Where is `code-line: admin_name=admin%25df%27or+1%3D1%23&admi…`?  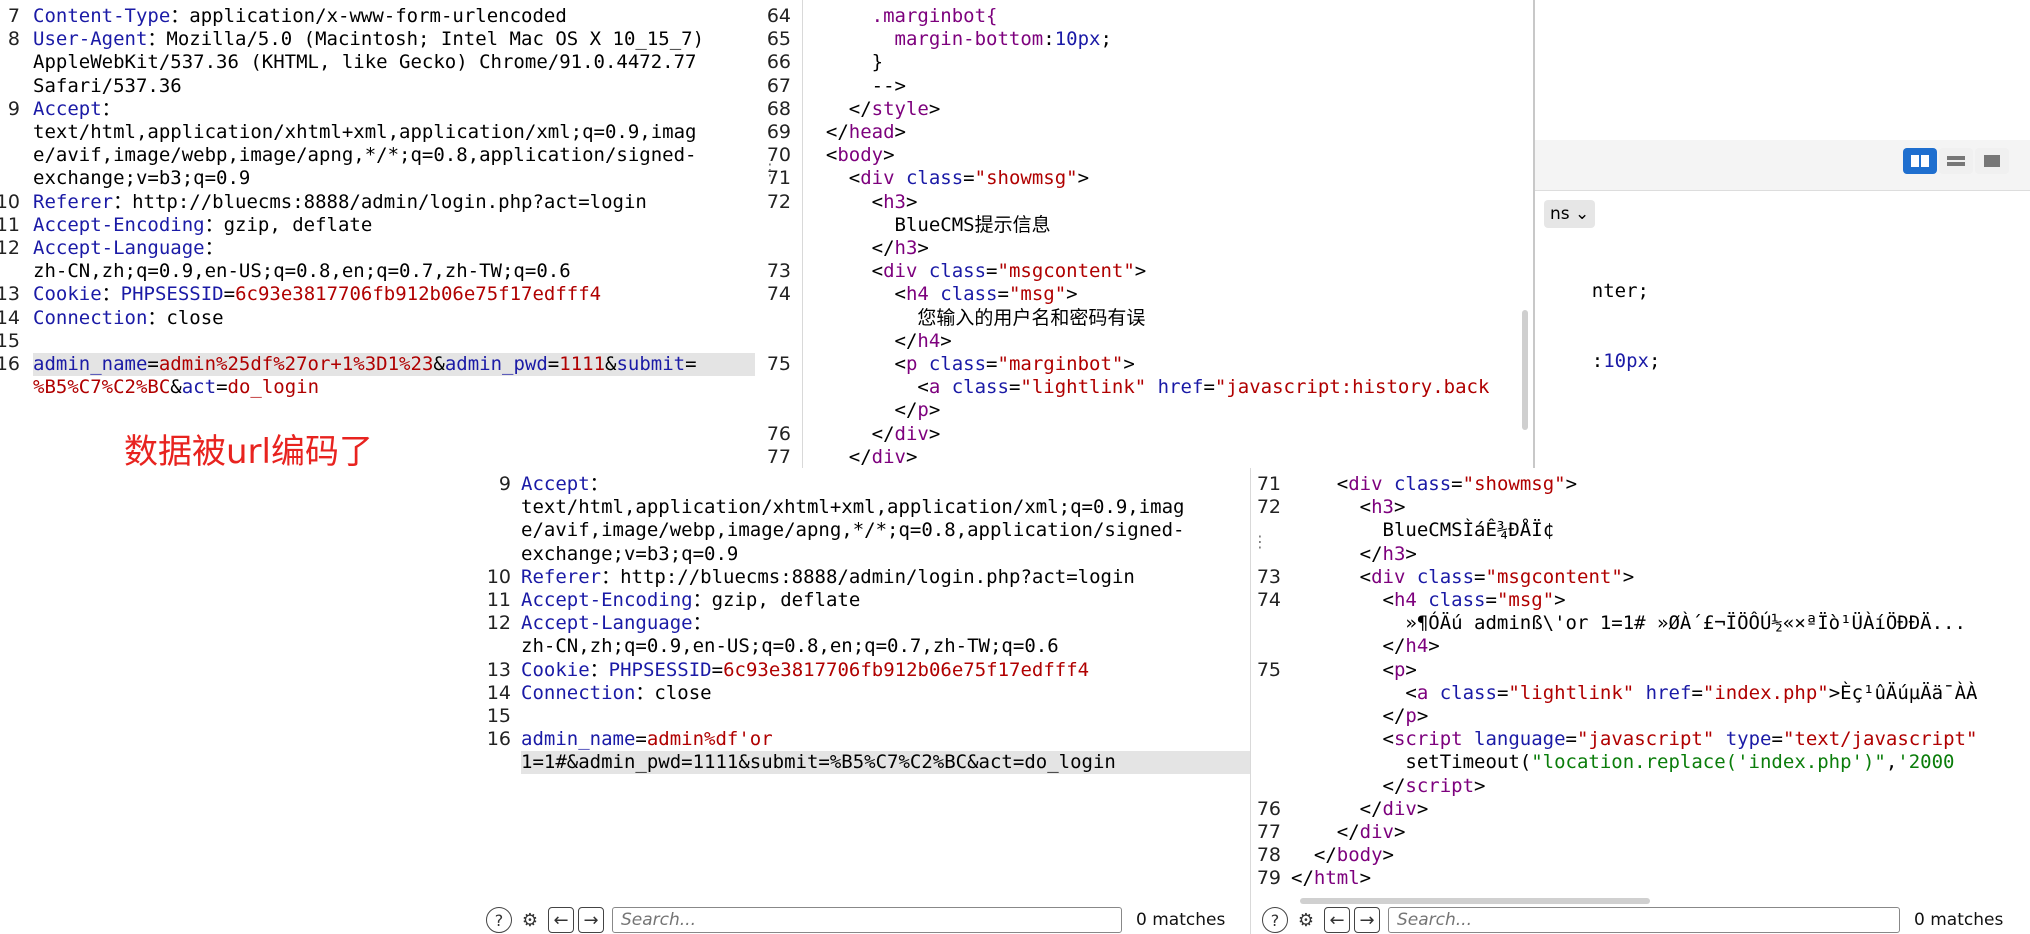
code-line: admin_name=admin%25df%27or+1%3D1%23&admi… is located at coordinates (394, 364).